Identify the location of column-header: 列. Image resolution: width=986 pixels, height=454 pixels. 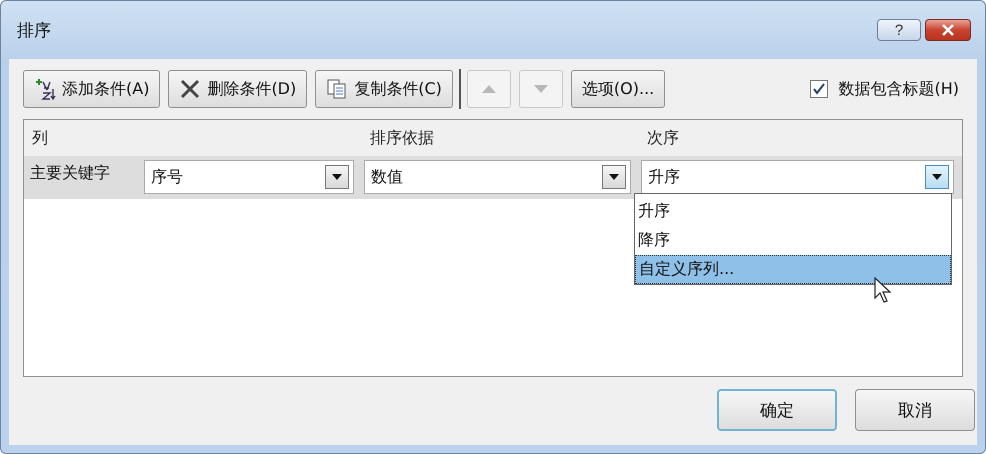
(40, 137).